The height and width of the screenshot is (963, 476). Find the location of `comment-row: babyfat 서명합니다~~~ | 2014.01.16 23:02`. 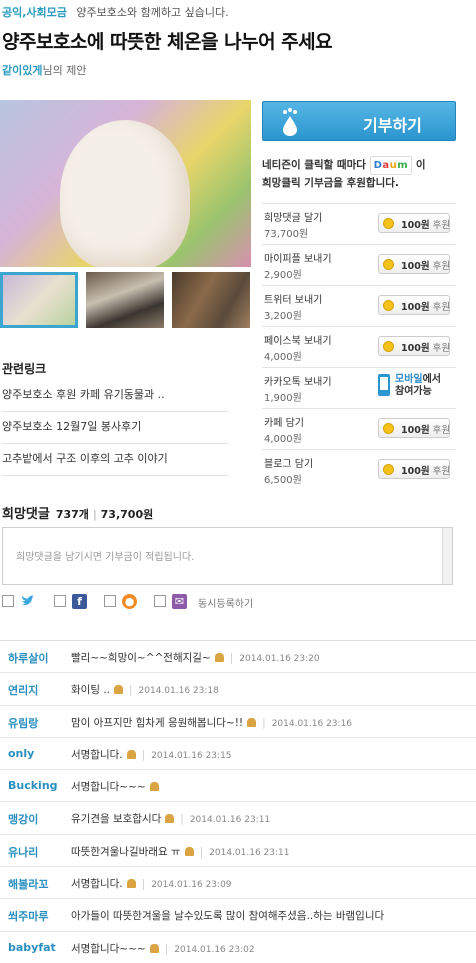

comment-row: babyfat 서명합니다~~~ | 2014.01.16 23:02 is located at coordinates (238, 947).